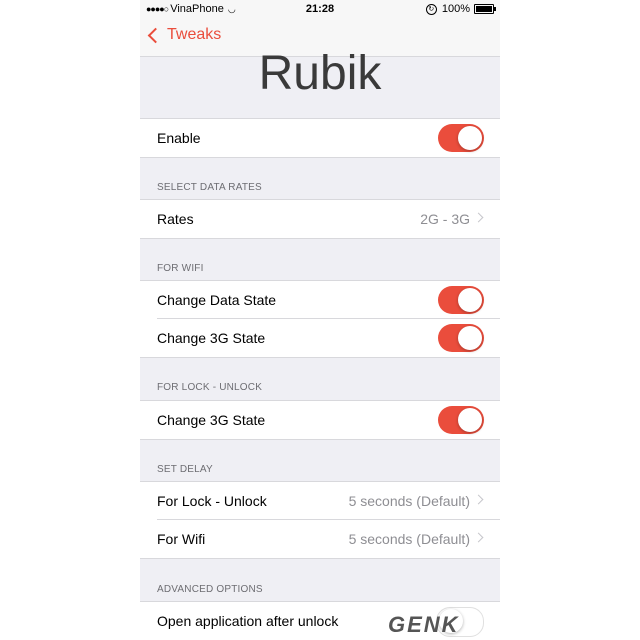 This screenshot has height=640, width=640. I want to click on delay-wifi-label: For Wifi, so click(181, 539).